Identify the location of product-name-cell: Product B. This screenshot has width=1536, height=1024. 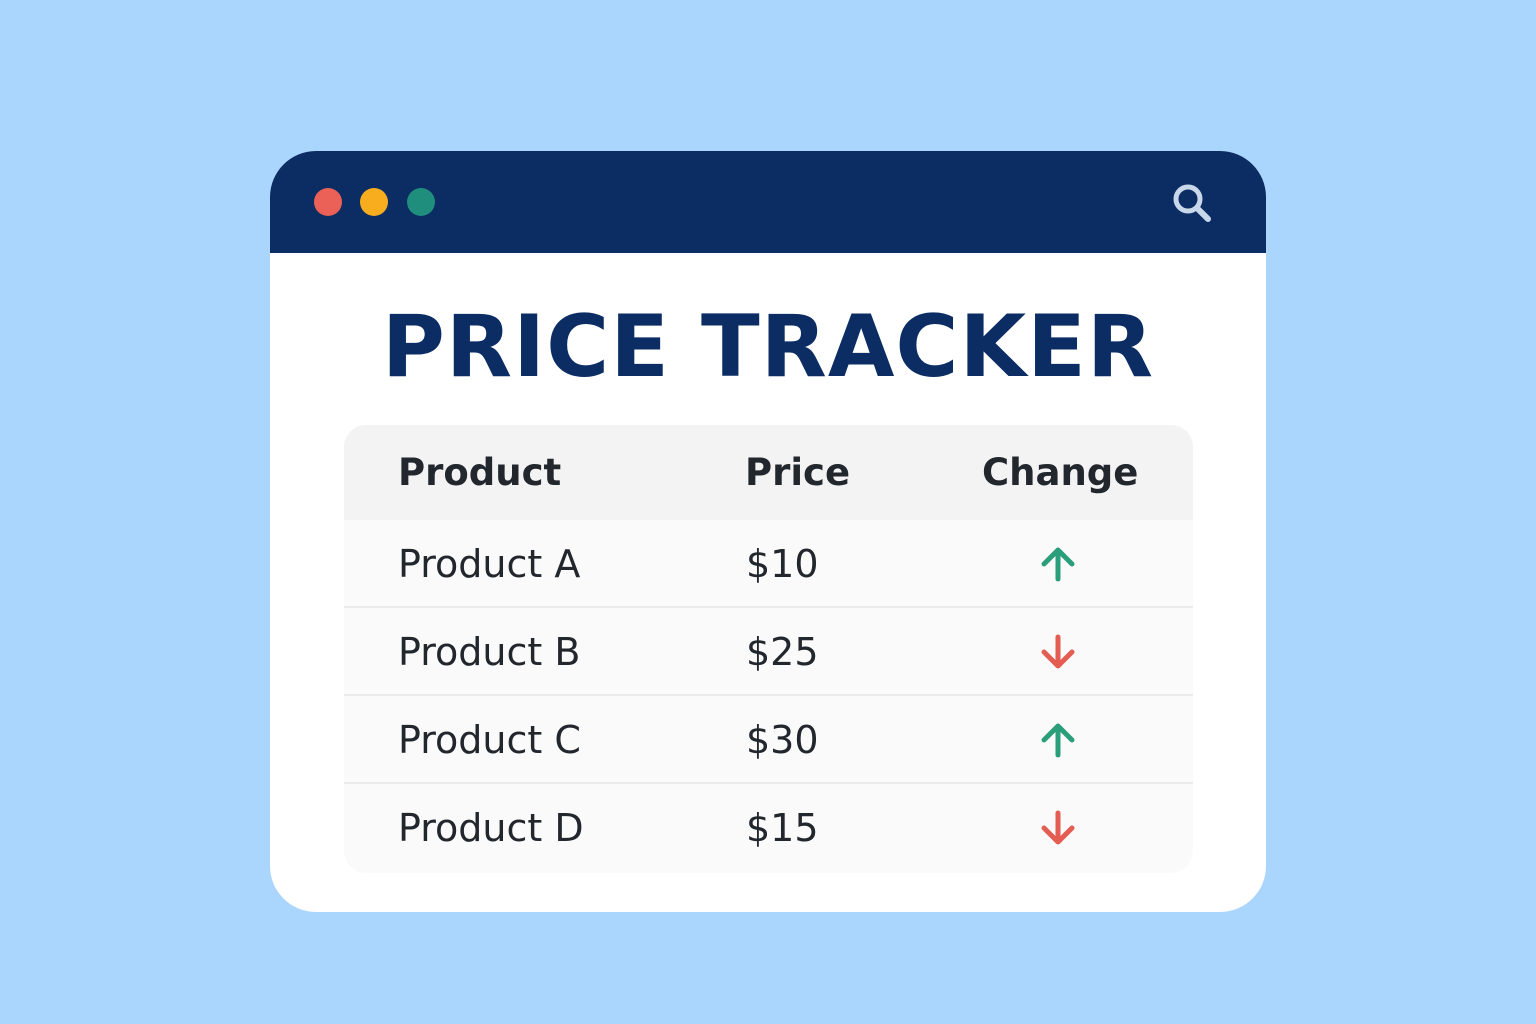
(489, 652).